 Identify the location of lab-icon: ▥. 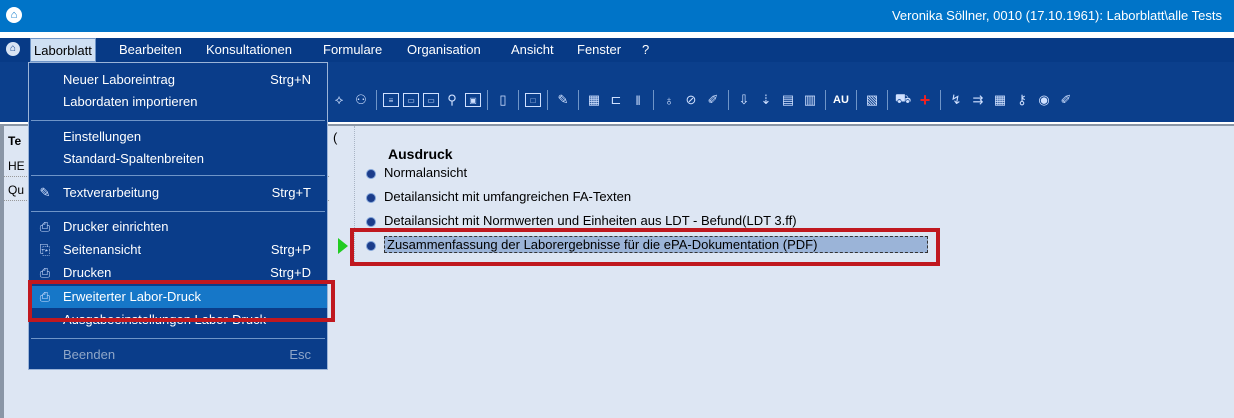
(810, 100).